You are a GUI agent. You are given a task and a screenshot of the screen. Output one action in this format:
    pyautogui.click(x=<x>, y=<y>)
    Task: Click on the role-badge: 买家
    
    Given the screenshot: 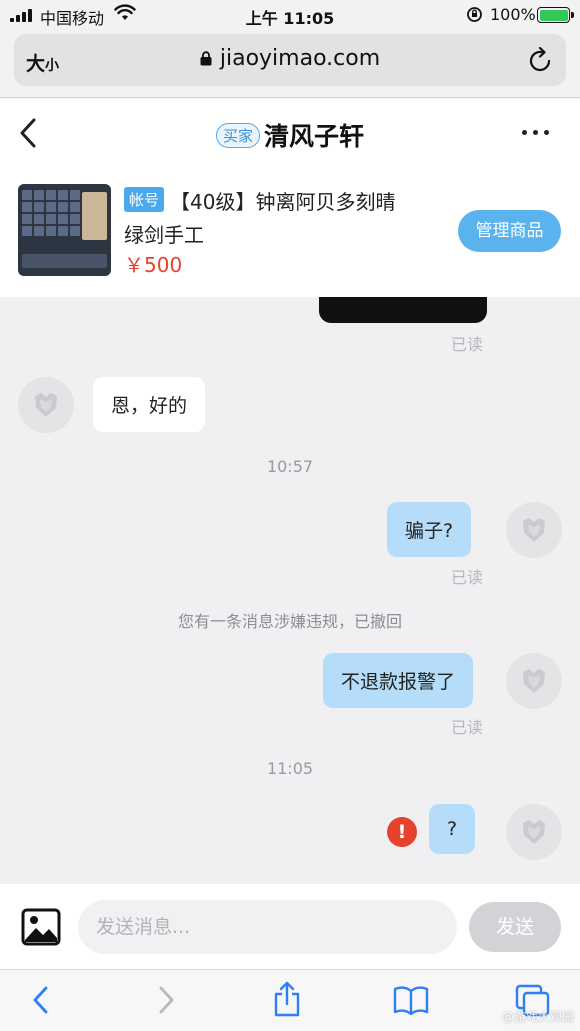 What is the action you would take?
    pyautogui.click(x=237, y=135)
    